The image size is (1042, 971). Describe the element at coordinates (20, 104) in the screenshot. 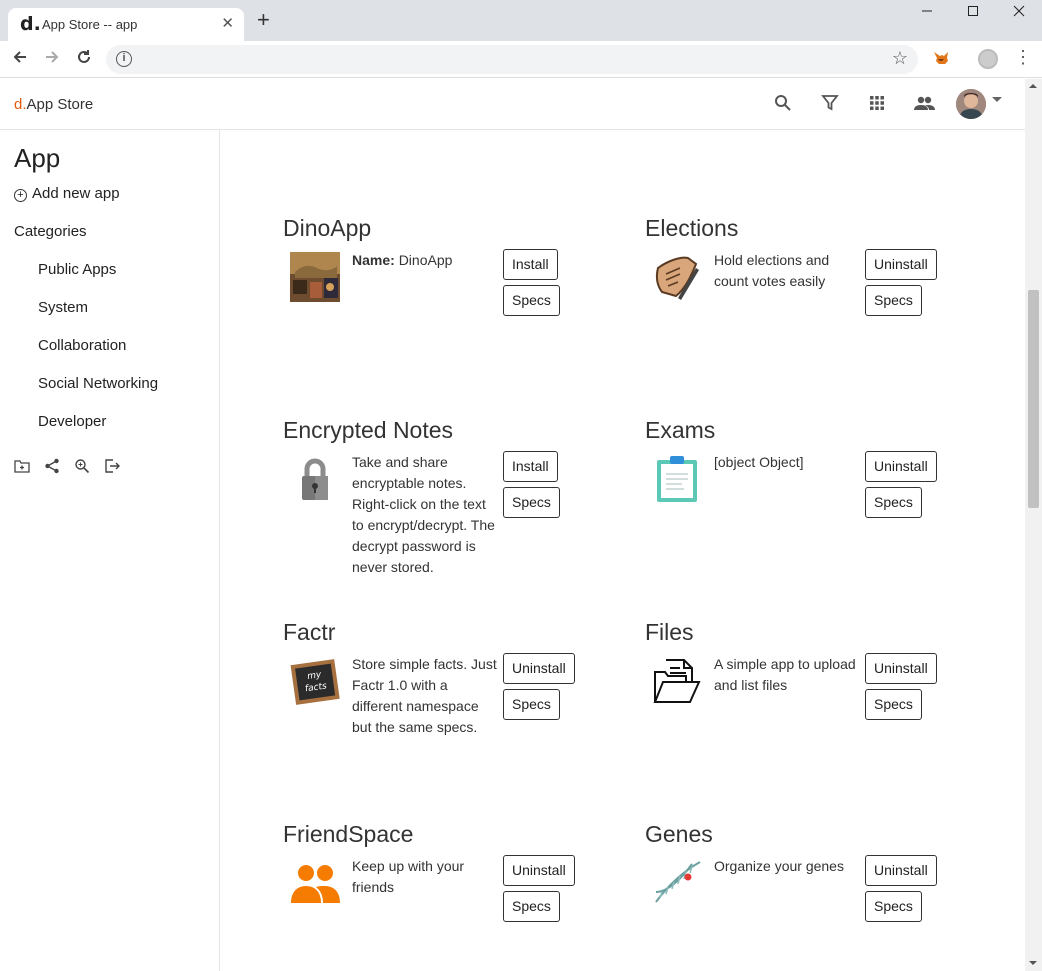

I see `brand-prefix: d.` at that location.